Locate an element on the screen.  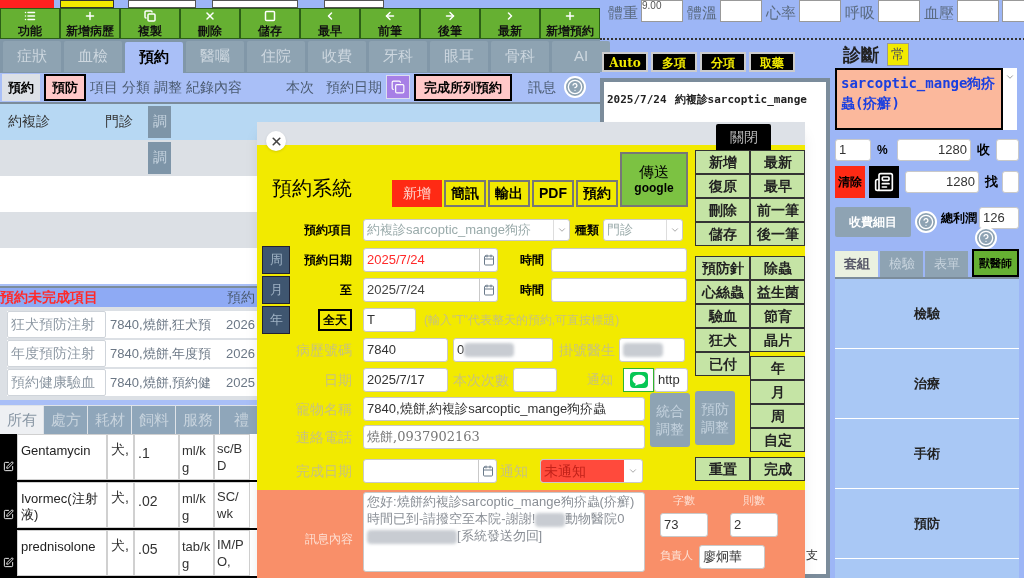
field-label: 預約日期 is located at coordinates (327, 260).